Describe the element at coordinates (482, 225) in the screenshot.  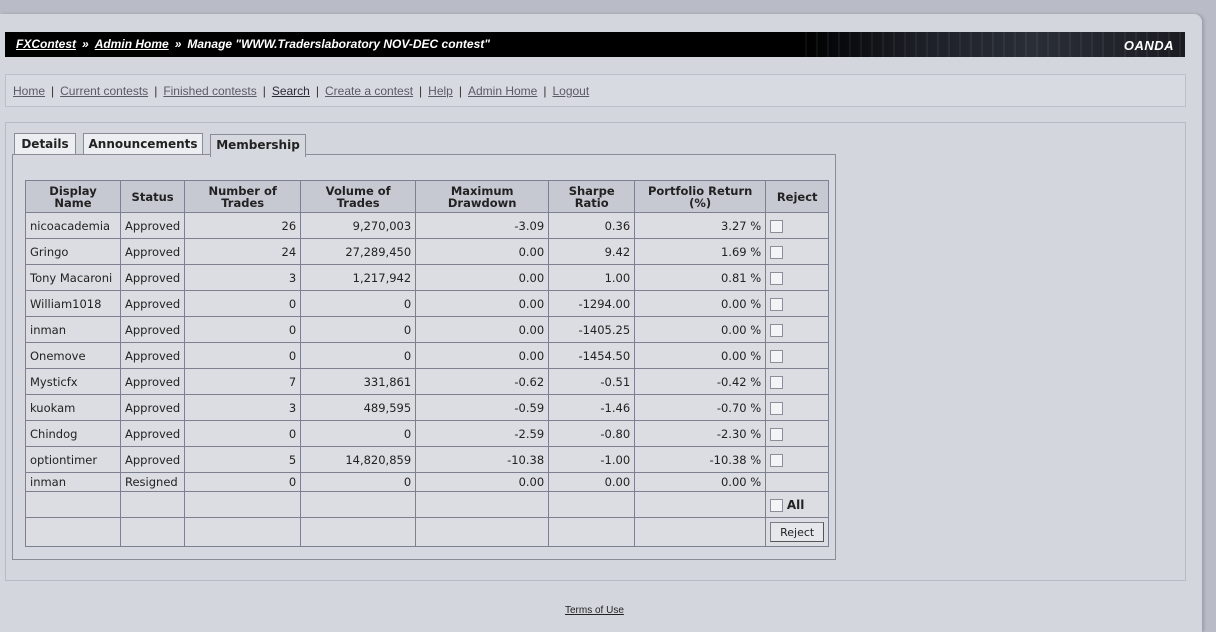
I see `cell-maximum-drawdown: -3.09` at that location.